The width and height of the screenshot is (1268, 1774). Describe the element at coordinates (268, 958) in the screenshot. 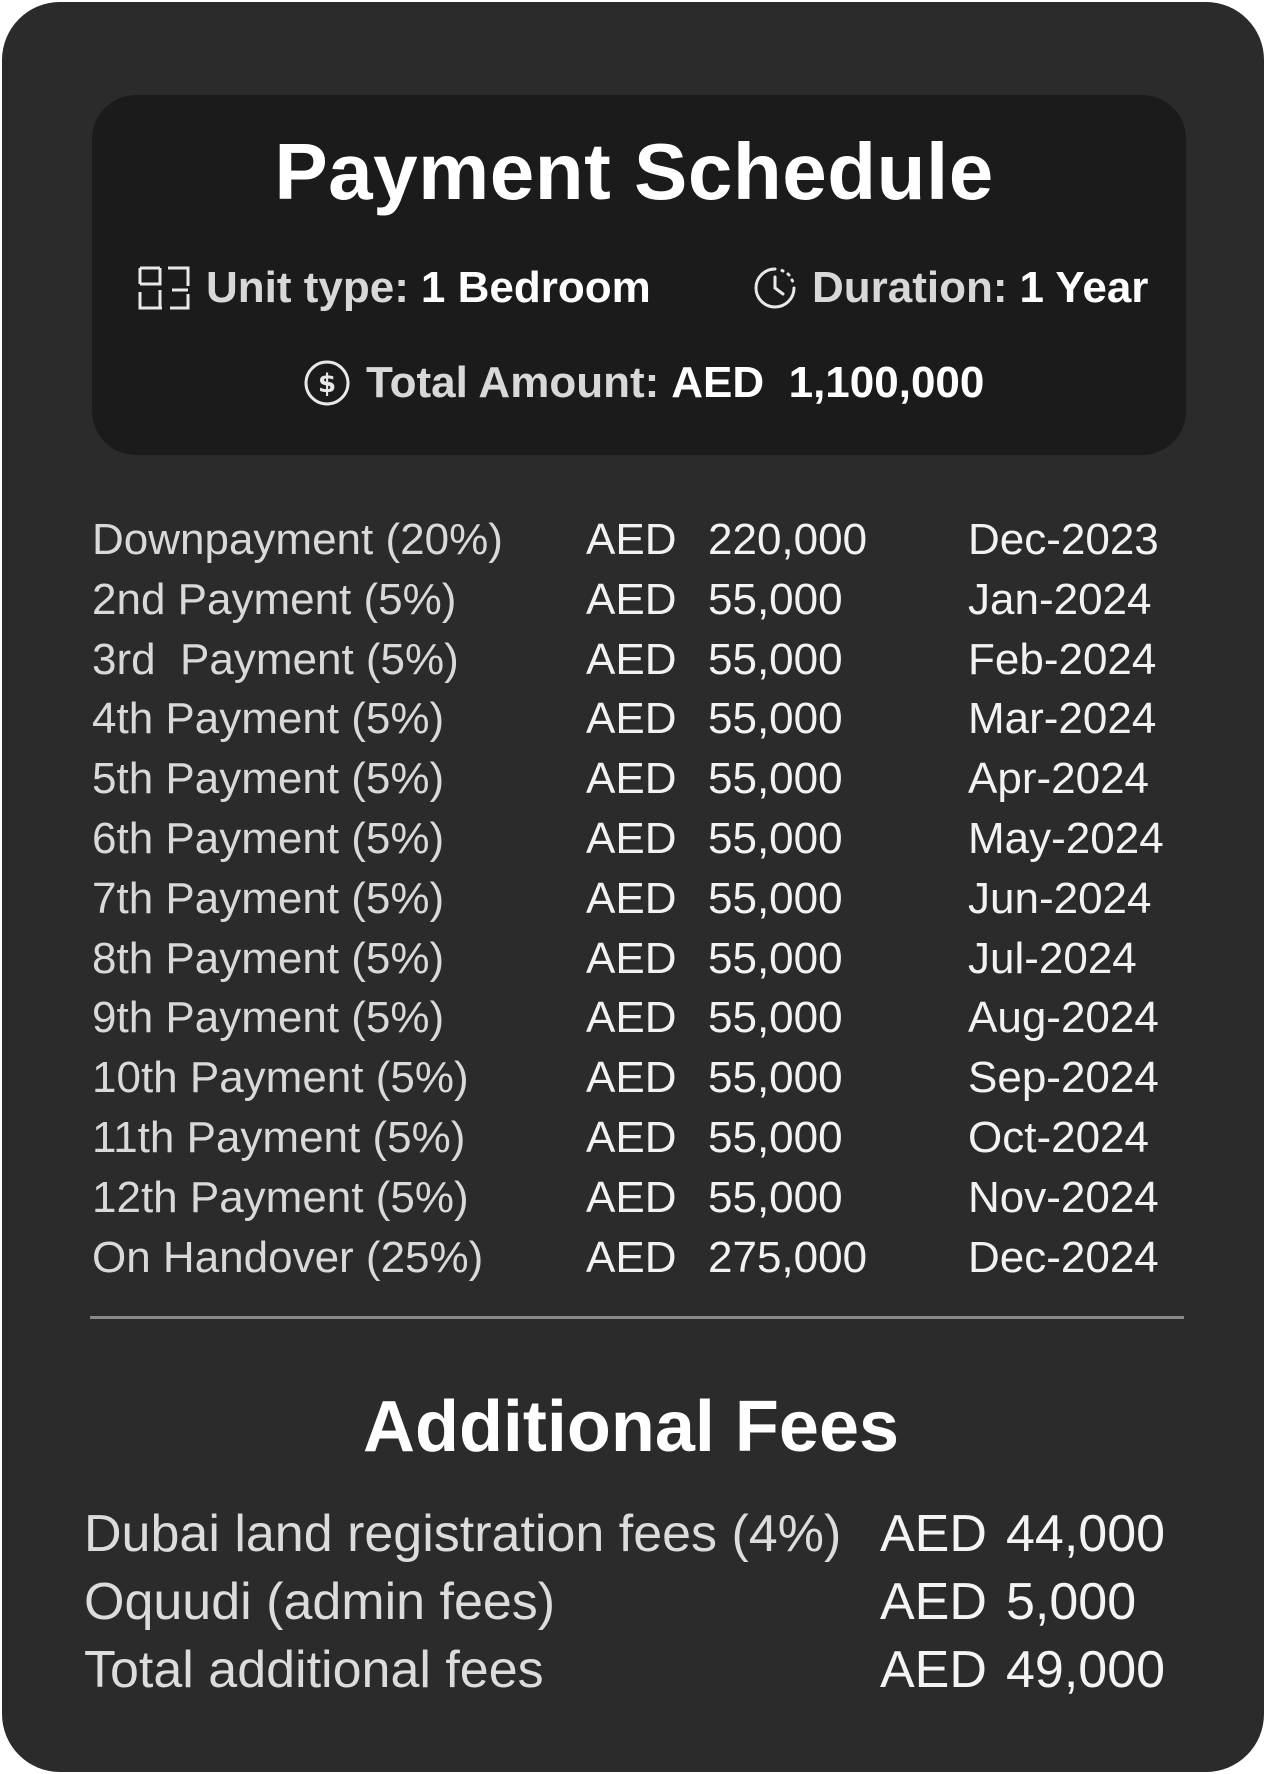

I see `payment-label: 8th Payment (5%)` at that location.